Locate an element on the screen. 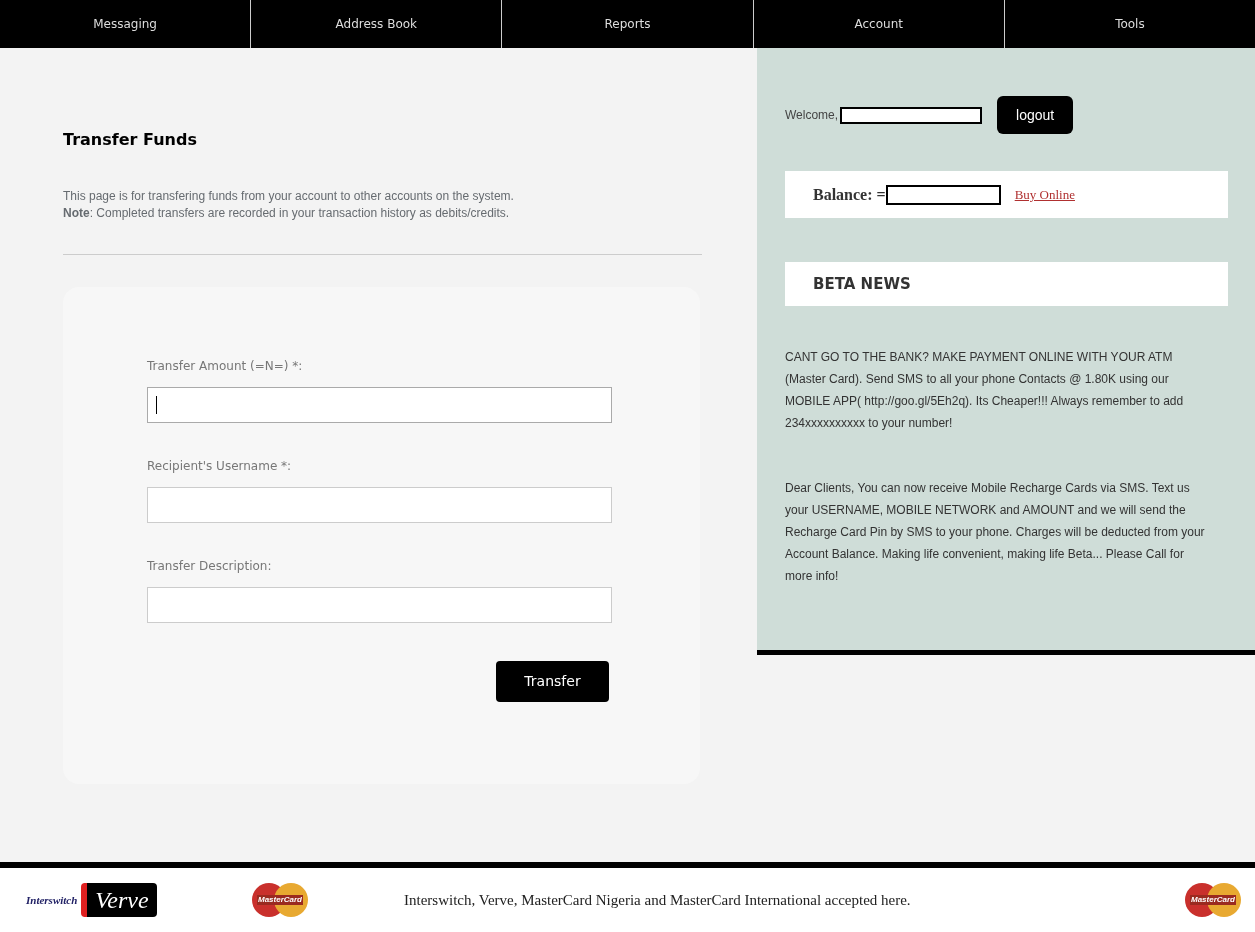 Image resolution: width=1255 pixels, height=932 pixels. page-title: Transfer Funds is located at coordinates (130, 140).